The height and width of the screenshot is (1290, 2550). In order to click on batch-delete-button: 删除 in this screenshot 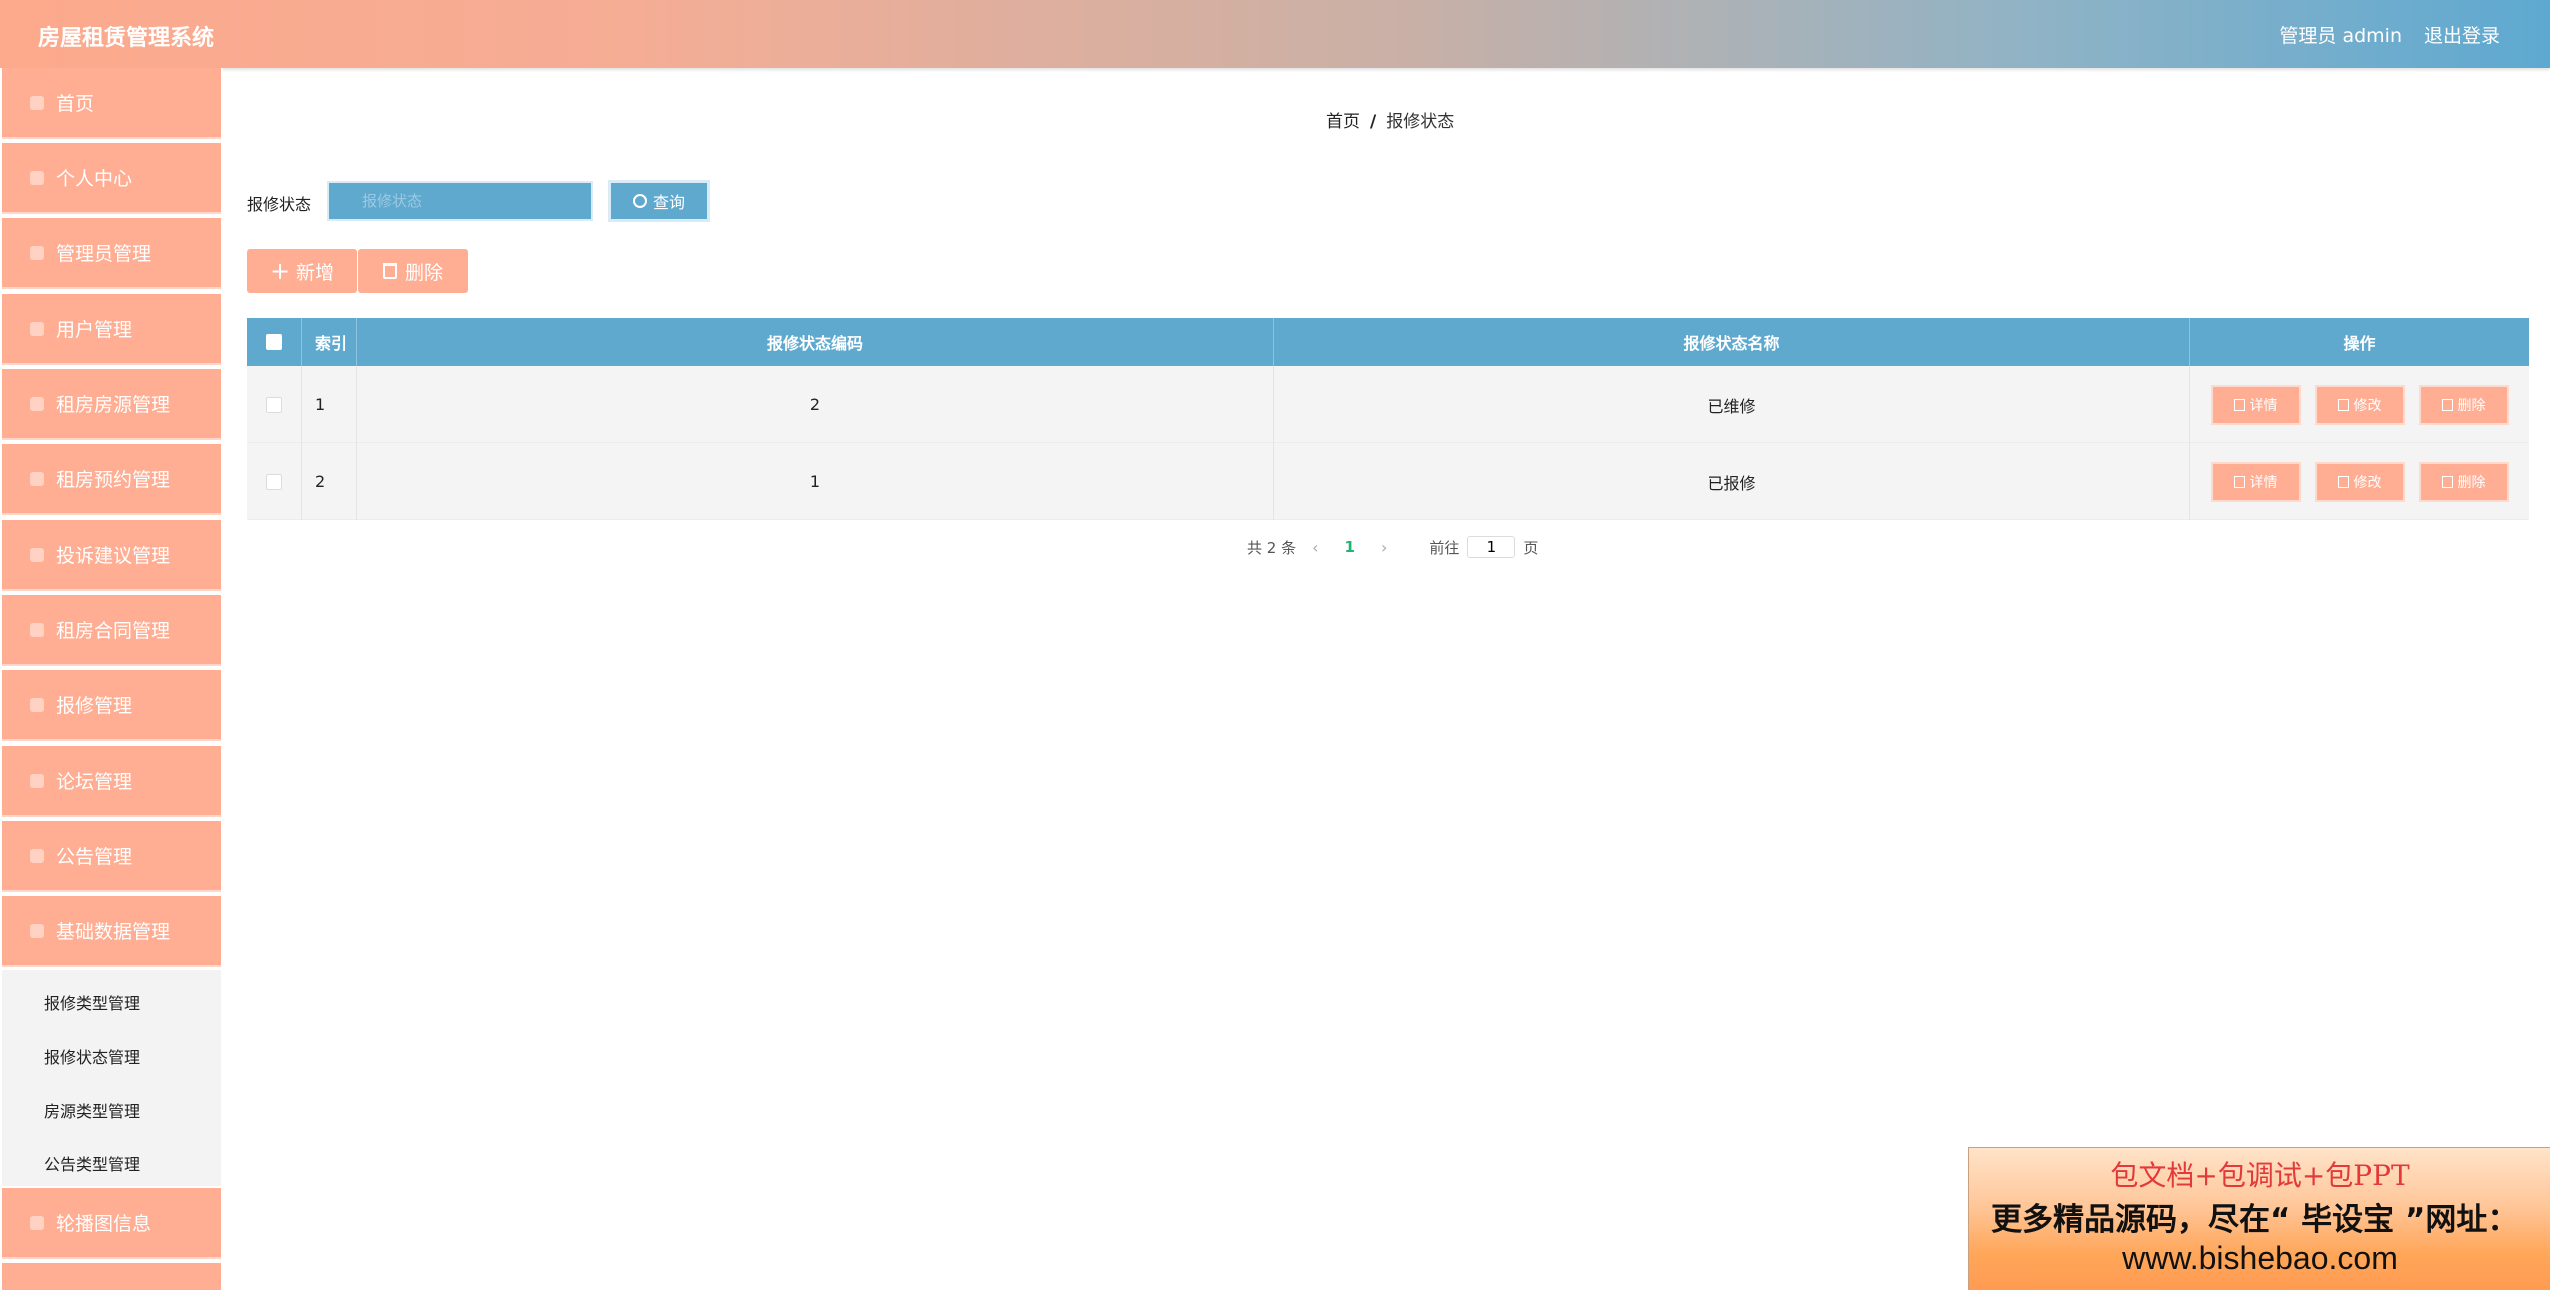, I will do `click(413, 271)`.